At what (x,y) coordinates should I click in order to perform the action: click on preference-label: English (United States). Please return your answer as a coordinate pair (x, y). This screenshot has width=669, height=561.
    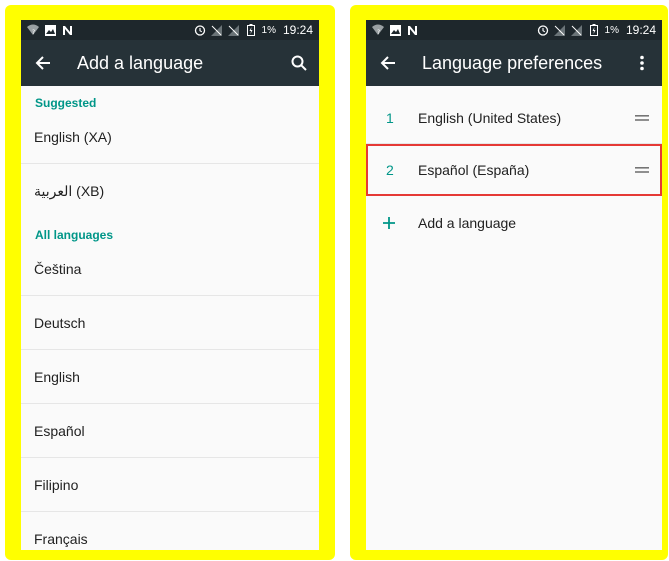
    Looking at the image, I should click on (490, 117).